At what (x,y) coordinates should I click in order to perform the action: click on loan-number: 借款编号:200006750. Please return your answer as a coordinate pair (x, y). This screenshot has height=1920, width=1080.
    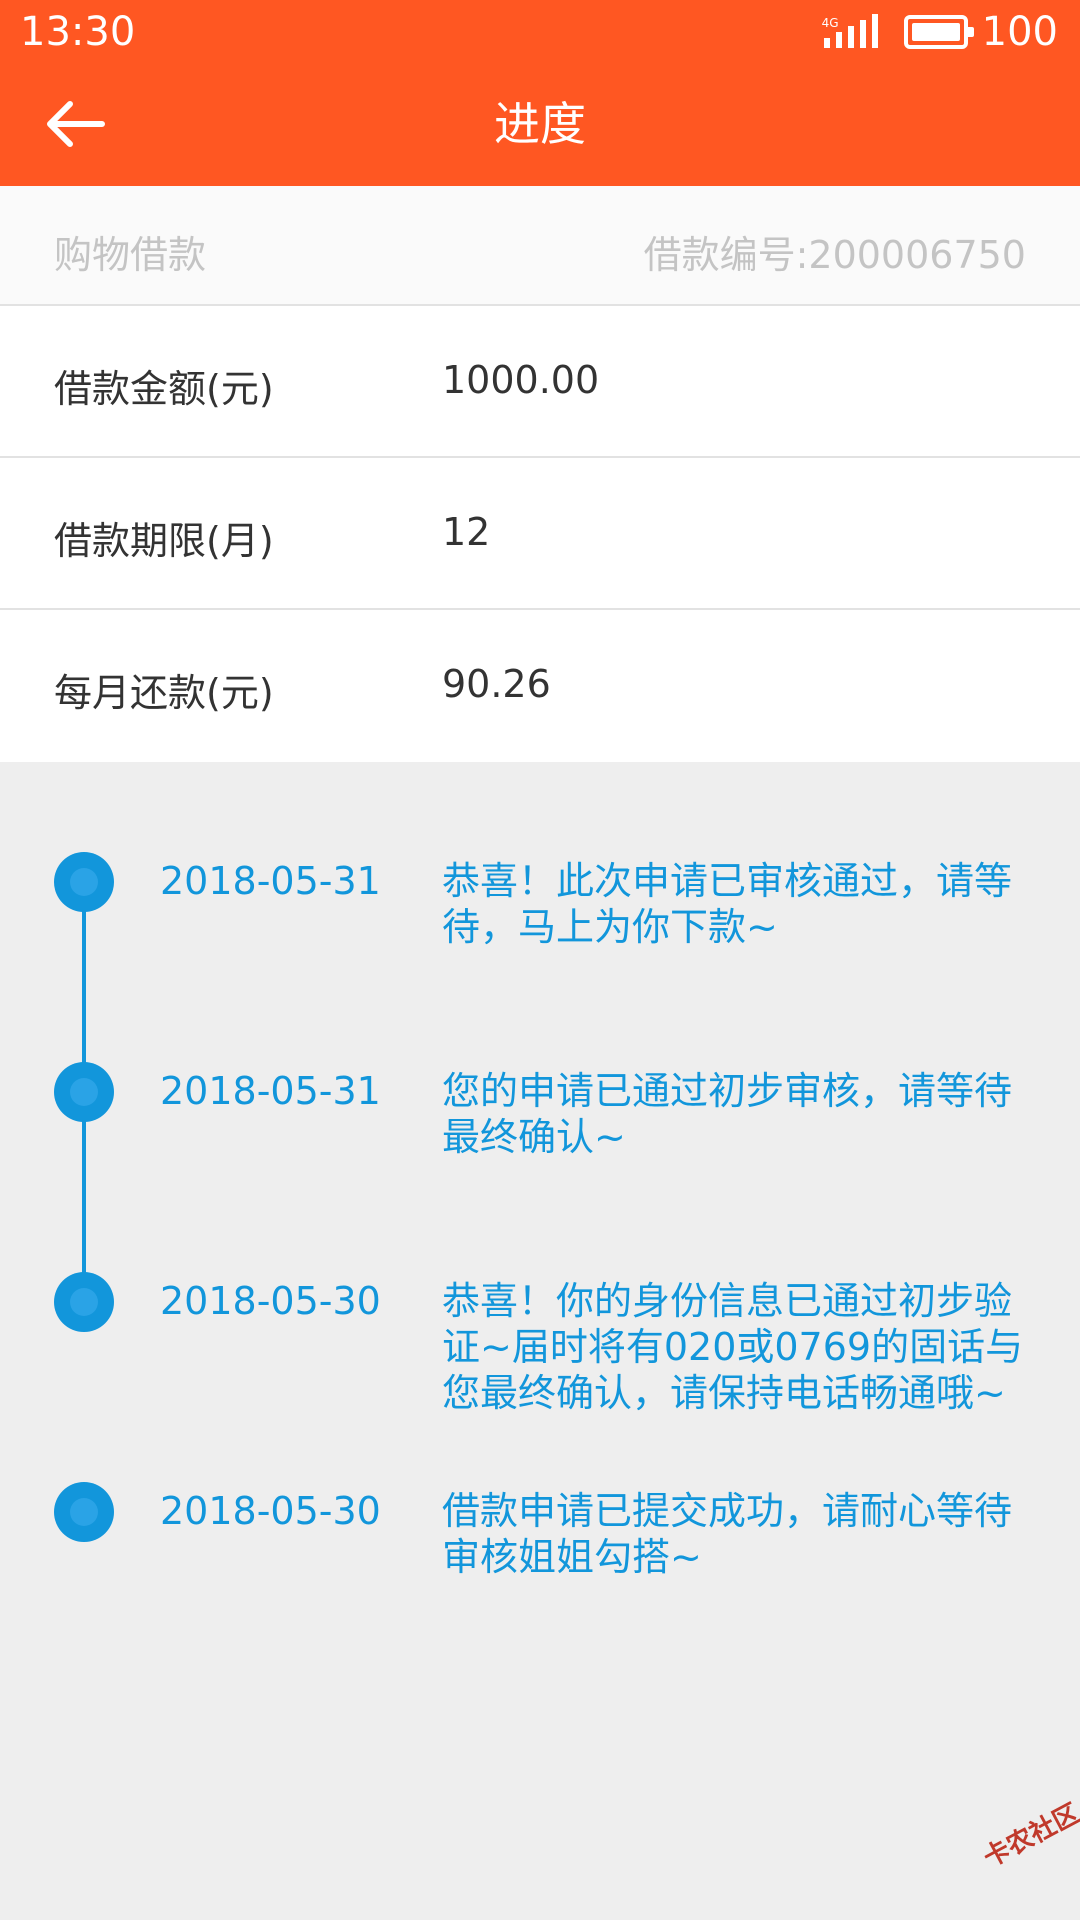
    Looking at the image, I should click on (834, 255).